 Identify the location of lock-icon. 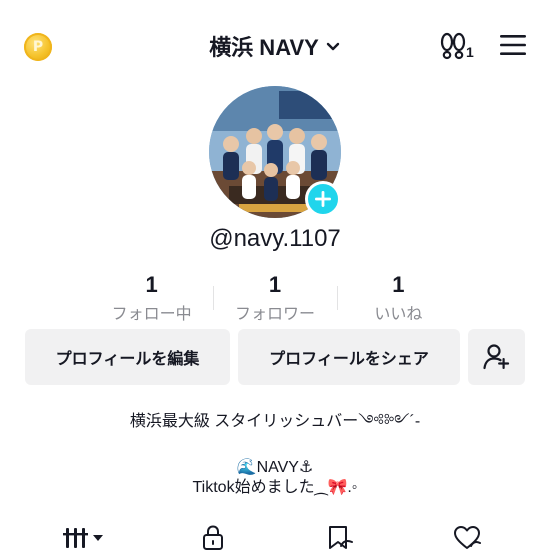
(213, 537).